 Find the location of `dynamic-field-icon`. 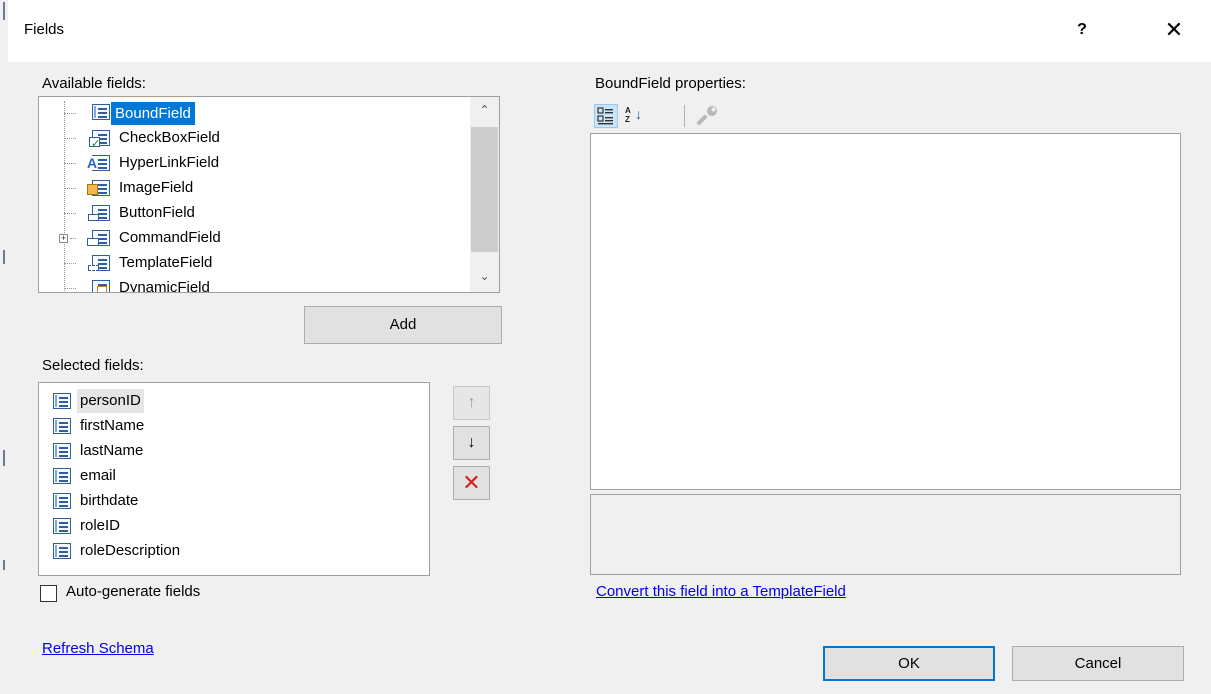

dynamic-field-icon is located at coordinates (101, 286).